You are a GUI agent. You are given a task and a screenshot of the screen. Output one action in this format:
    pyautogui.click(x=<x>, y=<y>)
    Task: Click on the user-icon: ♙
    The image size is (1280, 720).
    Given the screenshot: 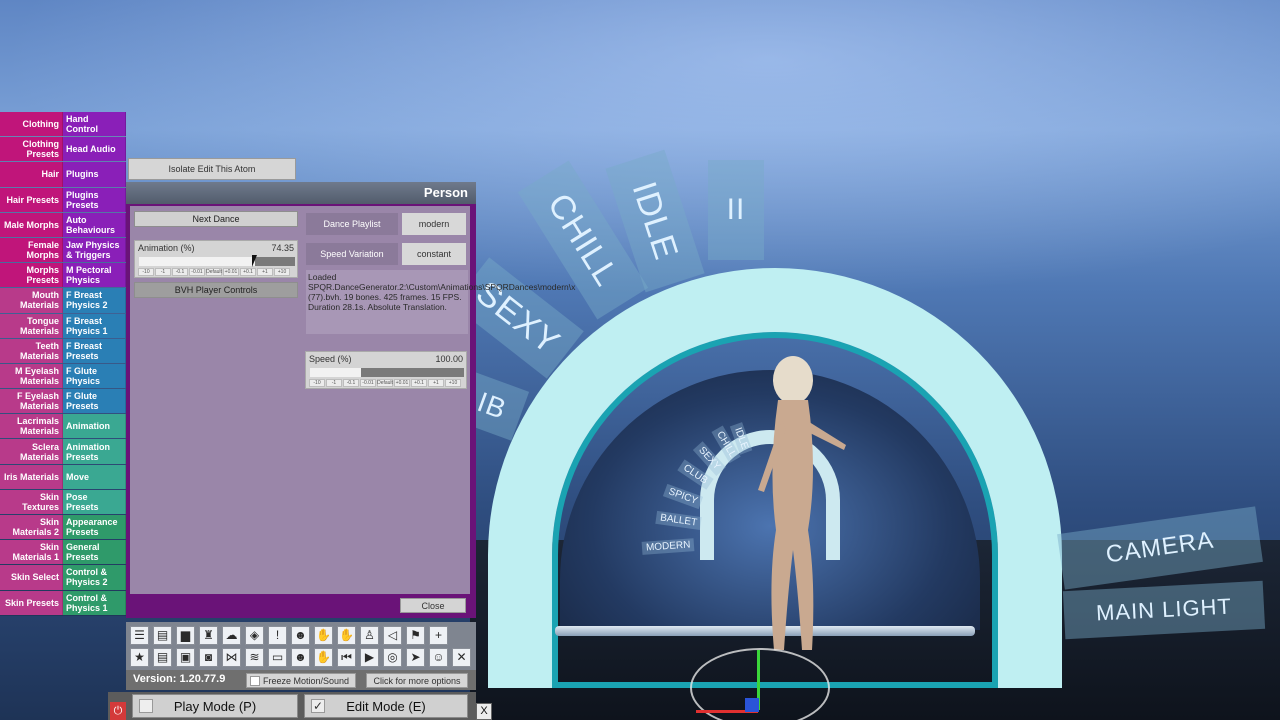 What is the action you would take?
    pyautogui.click(x=369, y=635)
    